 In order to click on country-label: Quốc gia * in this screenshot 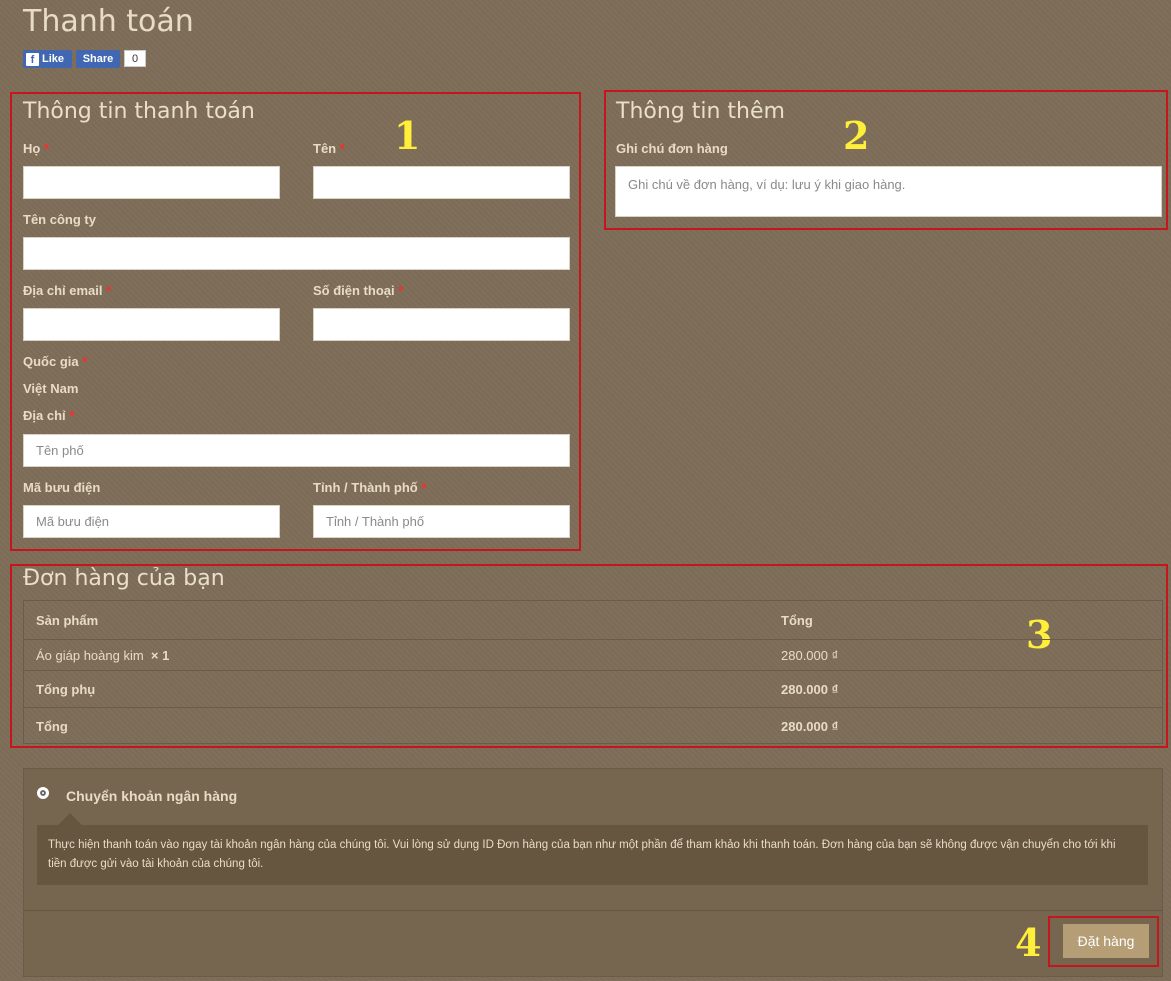, I will do `click(55, 361)`.